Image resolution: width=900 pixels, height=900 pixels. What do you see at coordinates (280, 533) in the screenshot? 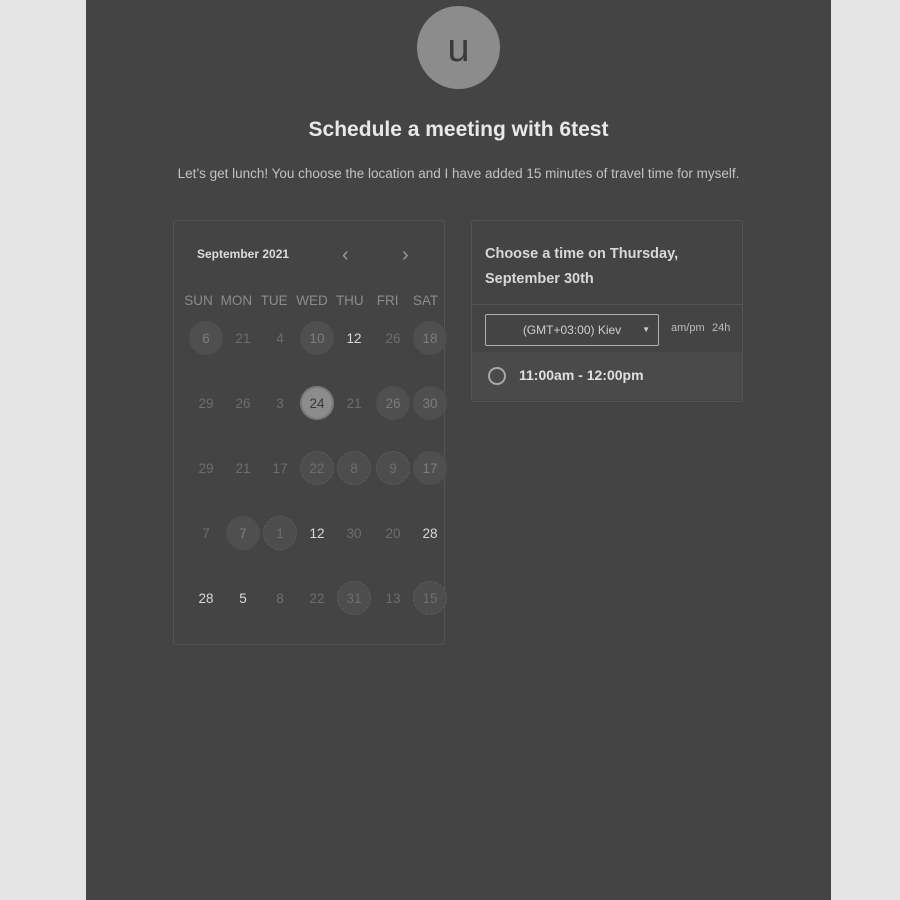
I see `calendar-day: 1` at bounding box center [280, 533].